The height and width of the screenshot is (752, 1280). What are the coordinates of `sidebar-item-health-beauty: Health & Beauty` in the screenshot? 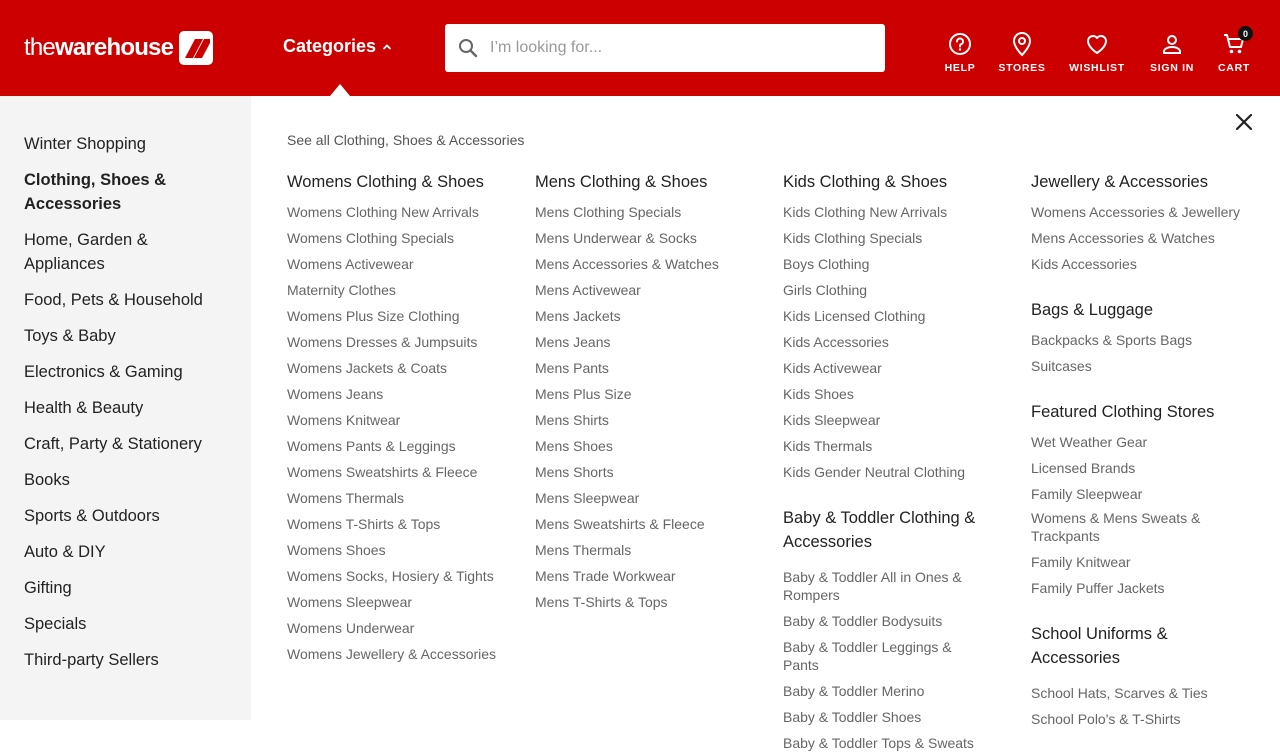 It's located at (104, 408).